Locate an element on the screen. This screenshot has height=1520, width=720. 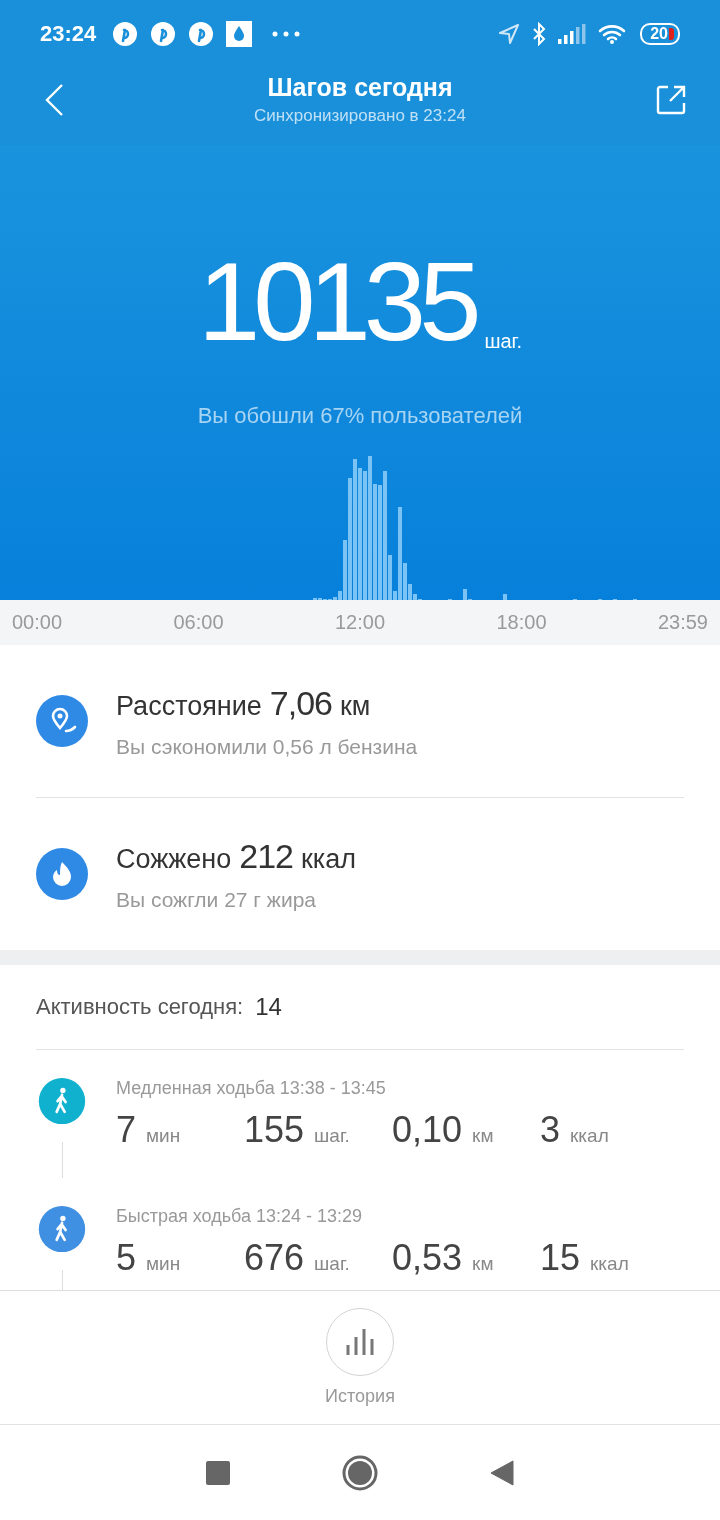
signal-icon is located at coordinates (572, 34).